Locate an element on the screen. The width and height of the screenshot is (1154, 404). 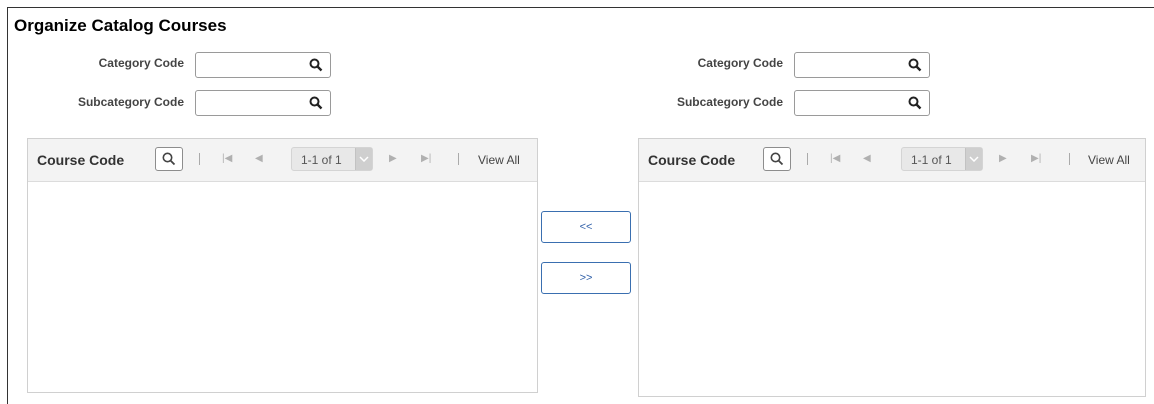
right-category-label: Category Code is located at coordinates (740, 63).